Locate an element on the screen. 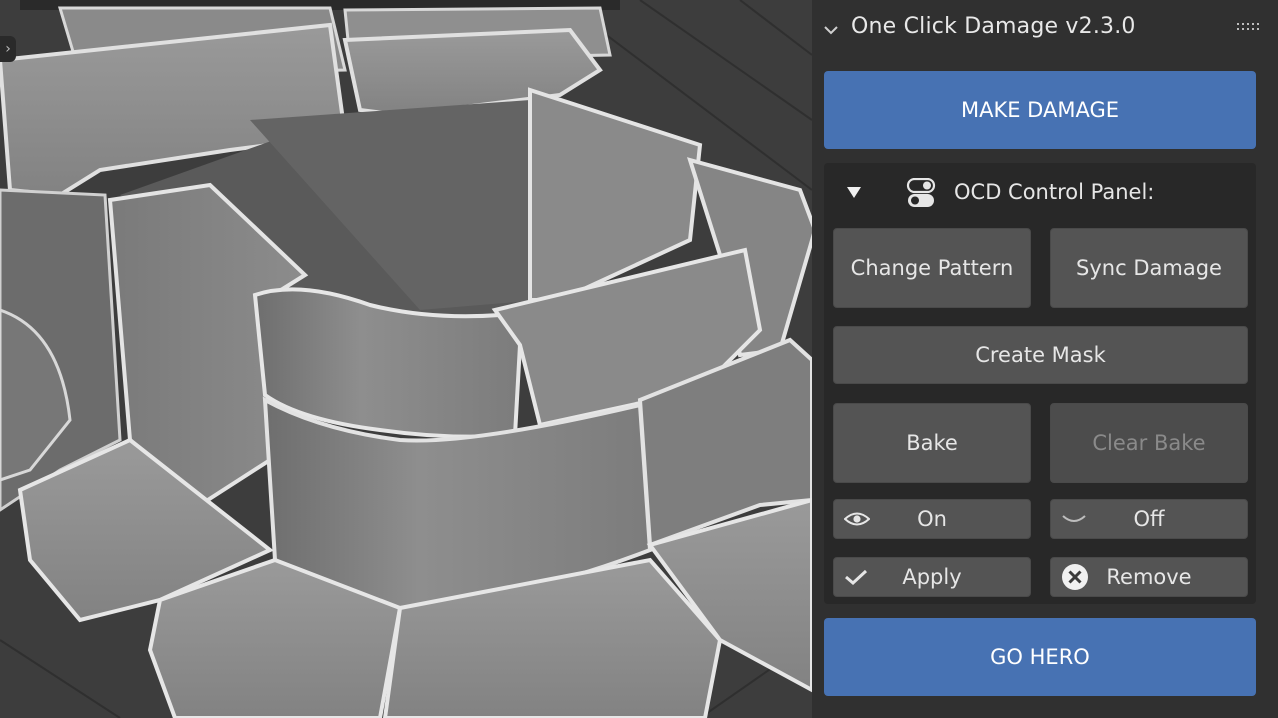 The height and width of the screenshot is (718, 1278). off-button: Off is located at coordinates (1149, 519).